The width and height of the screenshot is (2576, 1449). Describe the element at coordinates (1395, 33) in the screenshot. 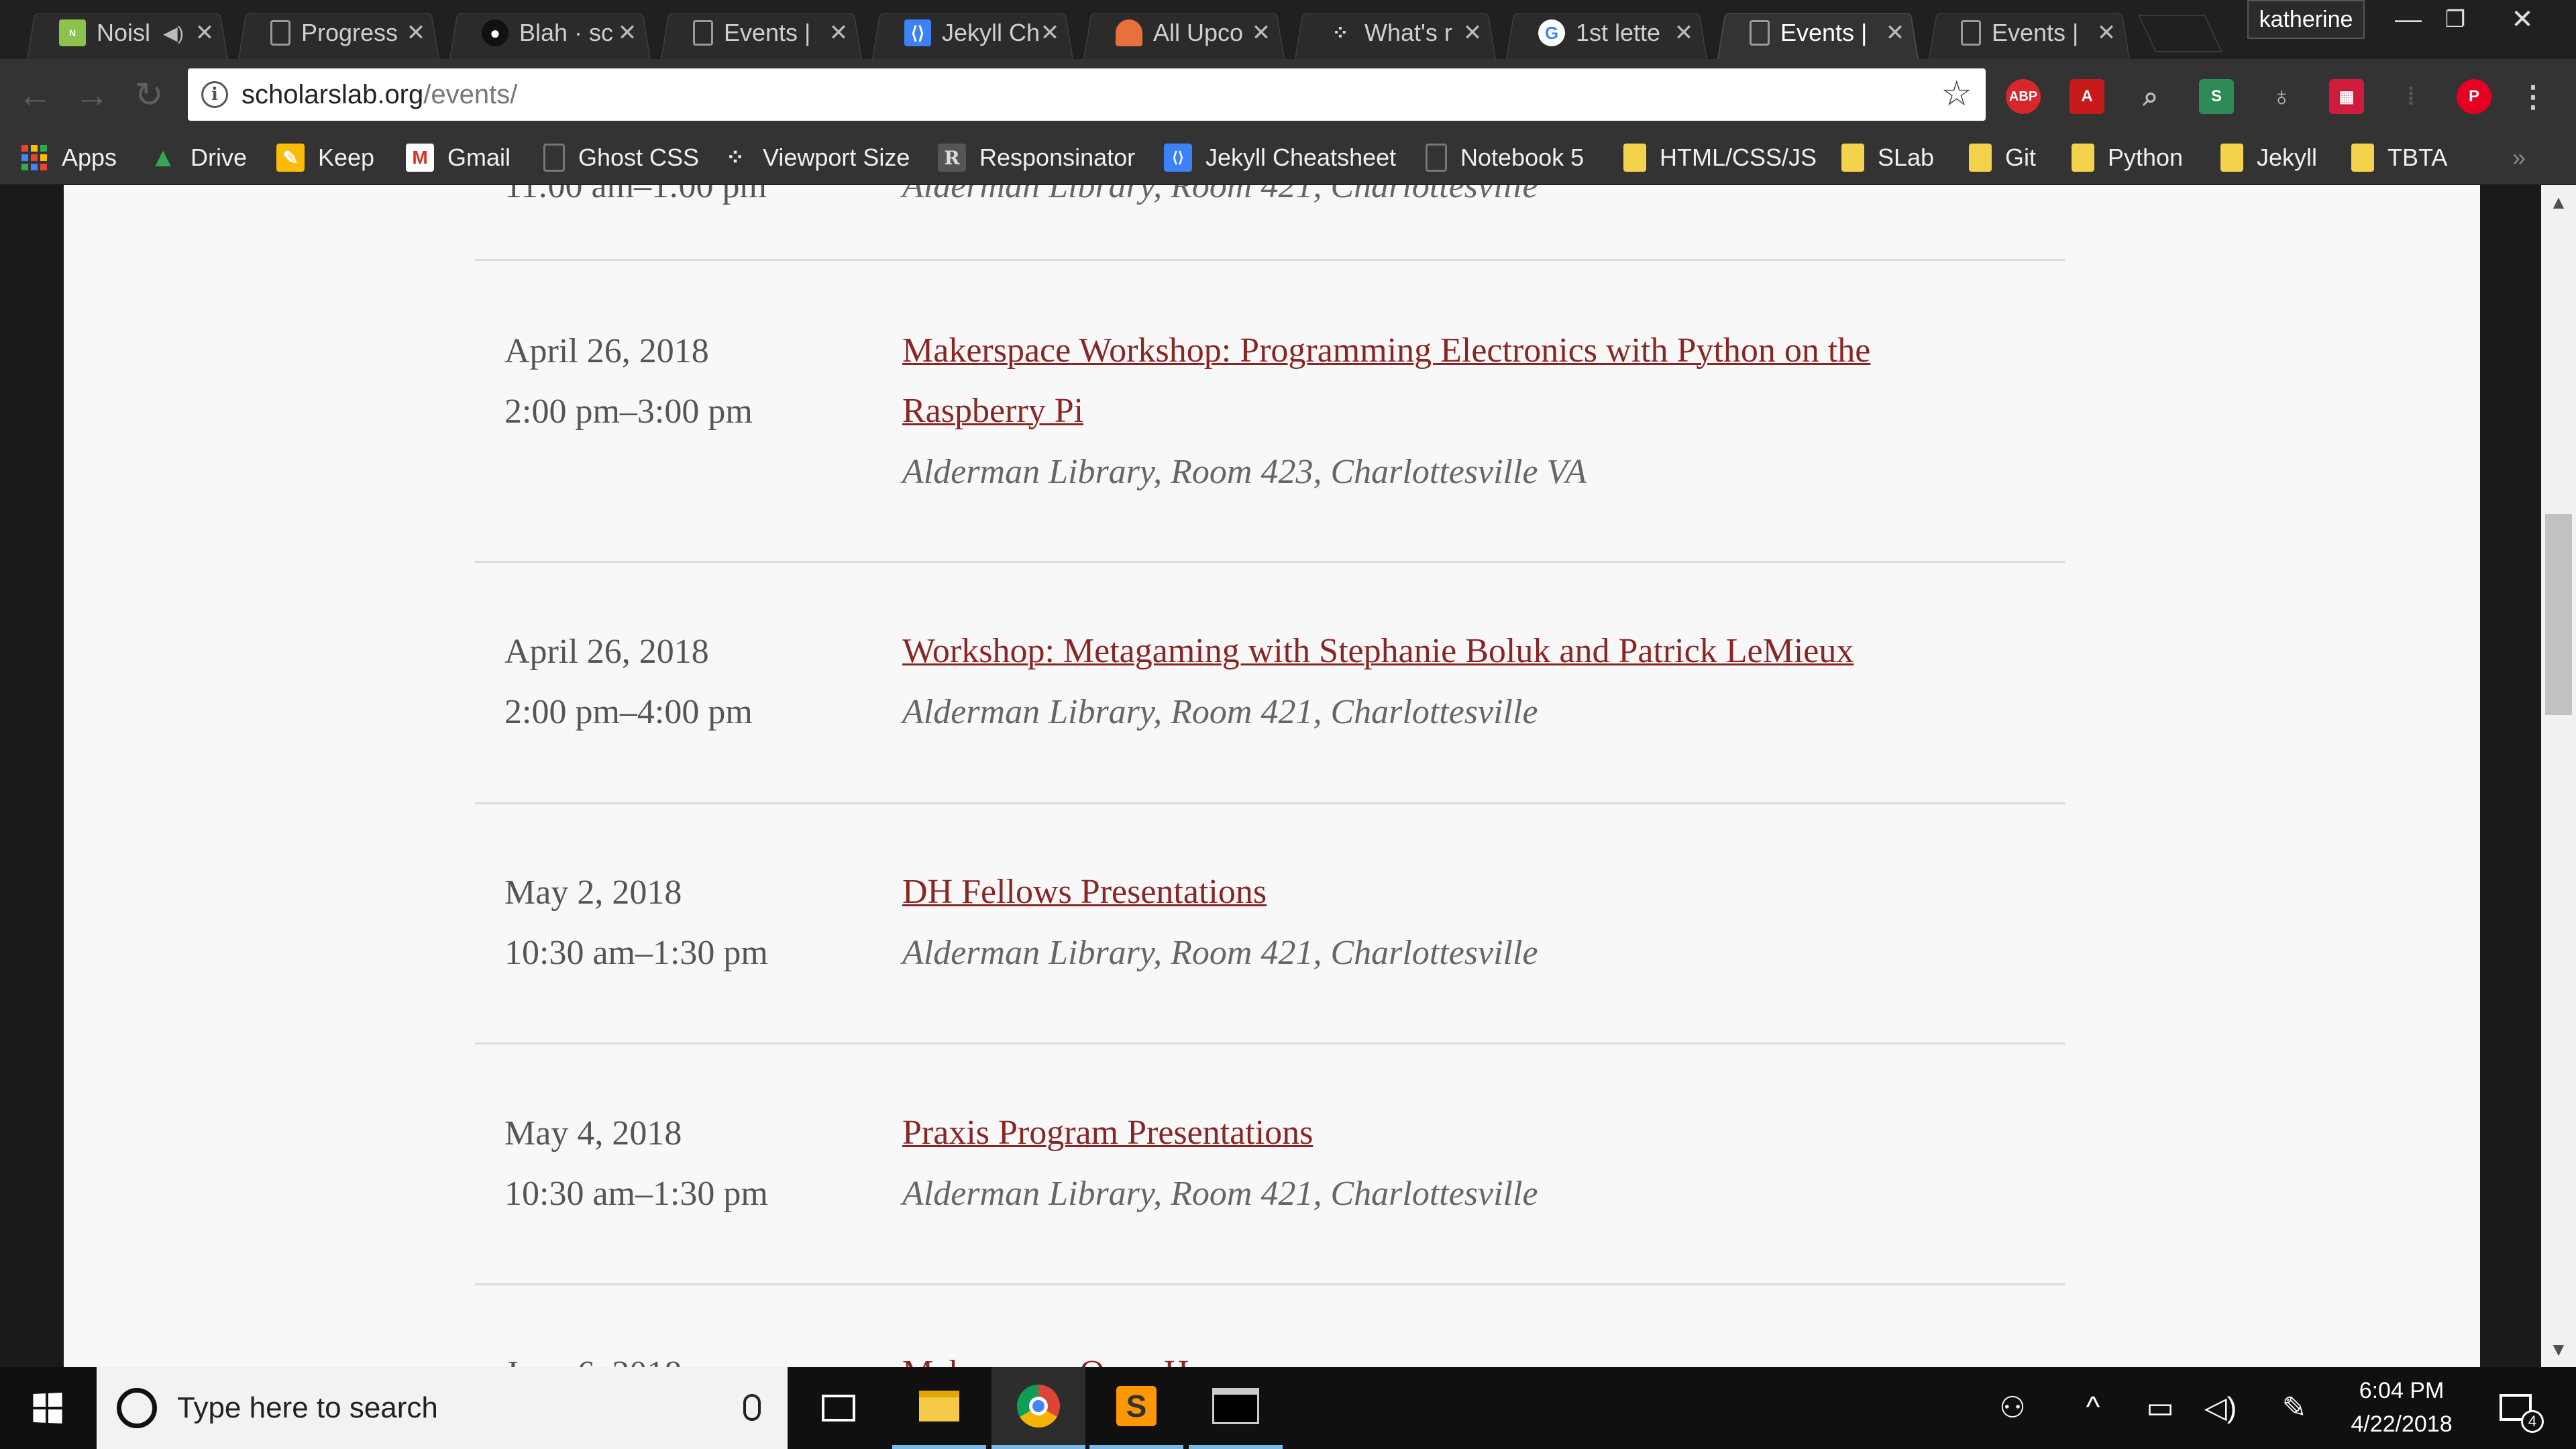

I see `tab-whats: ⁘ What's r ✕` at that location.